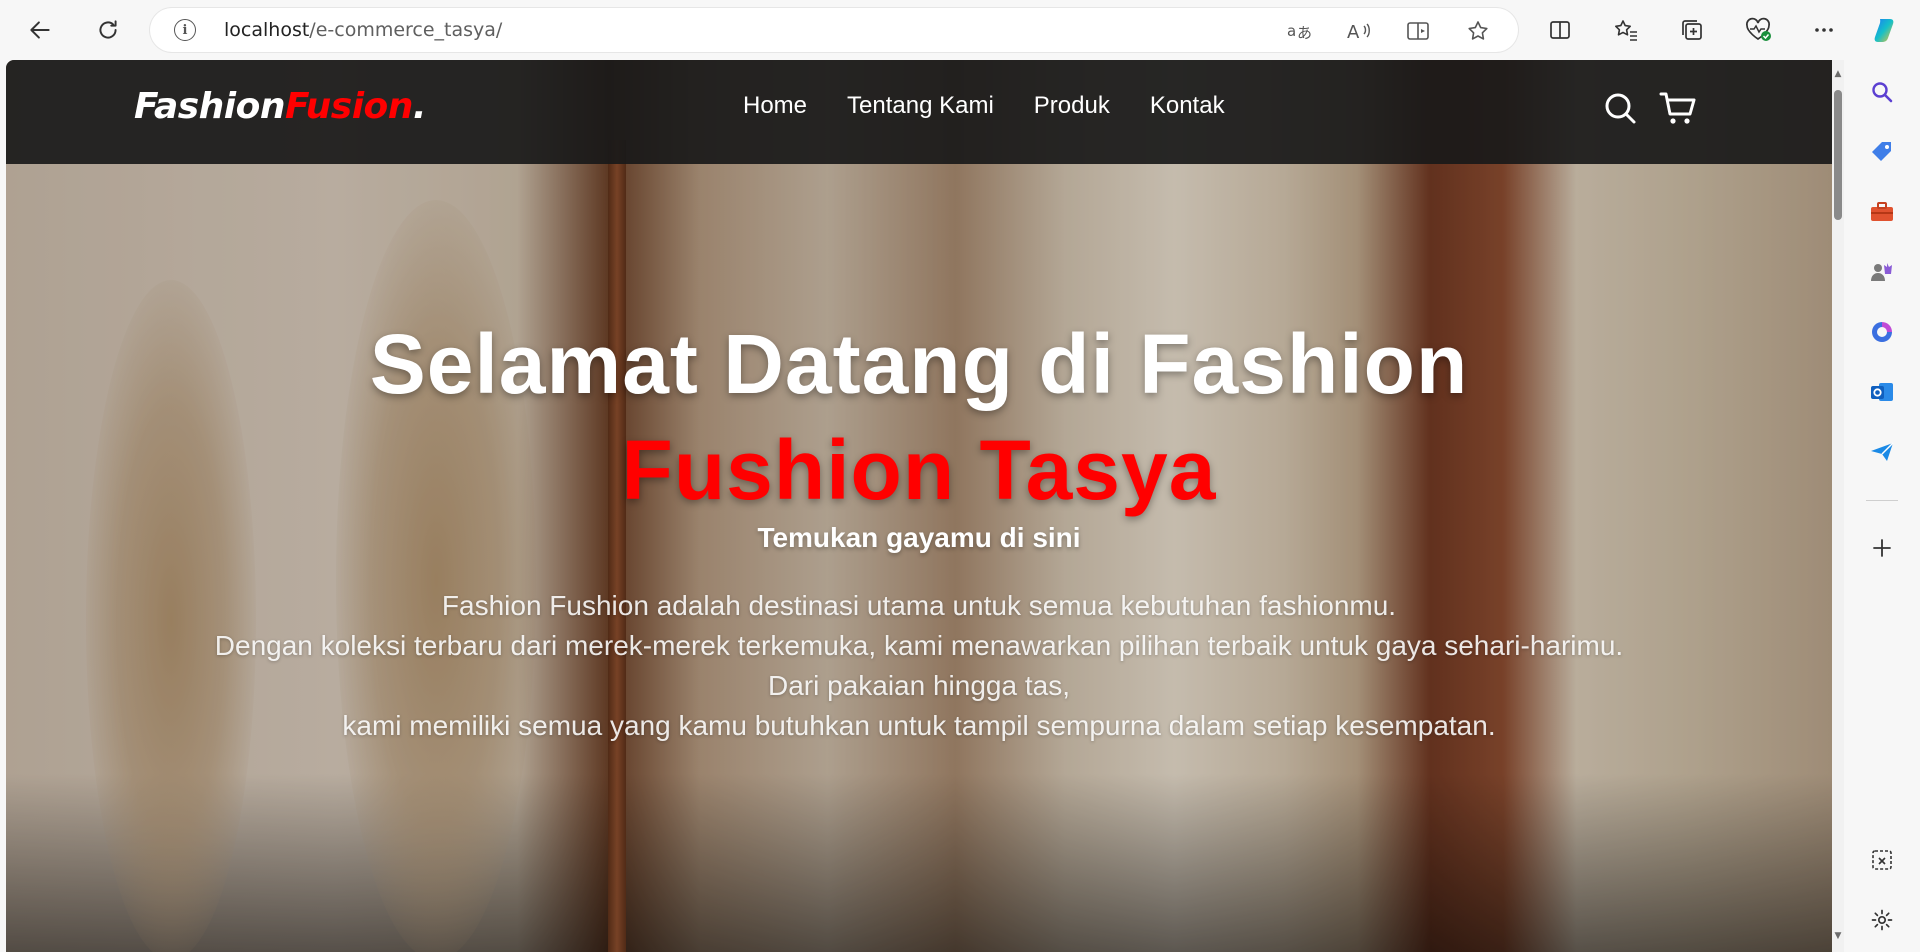 The height and width of the screenshot is (952, 1920). What do you see at coordinates (1882, 332) in the screenshot?
I see `microsoft-365-icon` at bounding box center [1882, 332].